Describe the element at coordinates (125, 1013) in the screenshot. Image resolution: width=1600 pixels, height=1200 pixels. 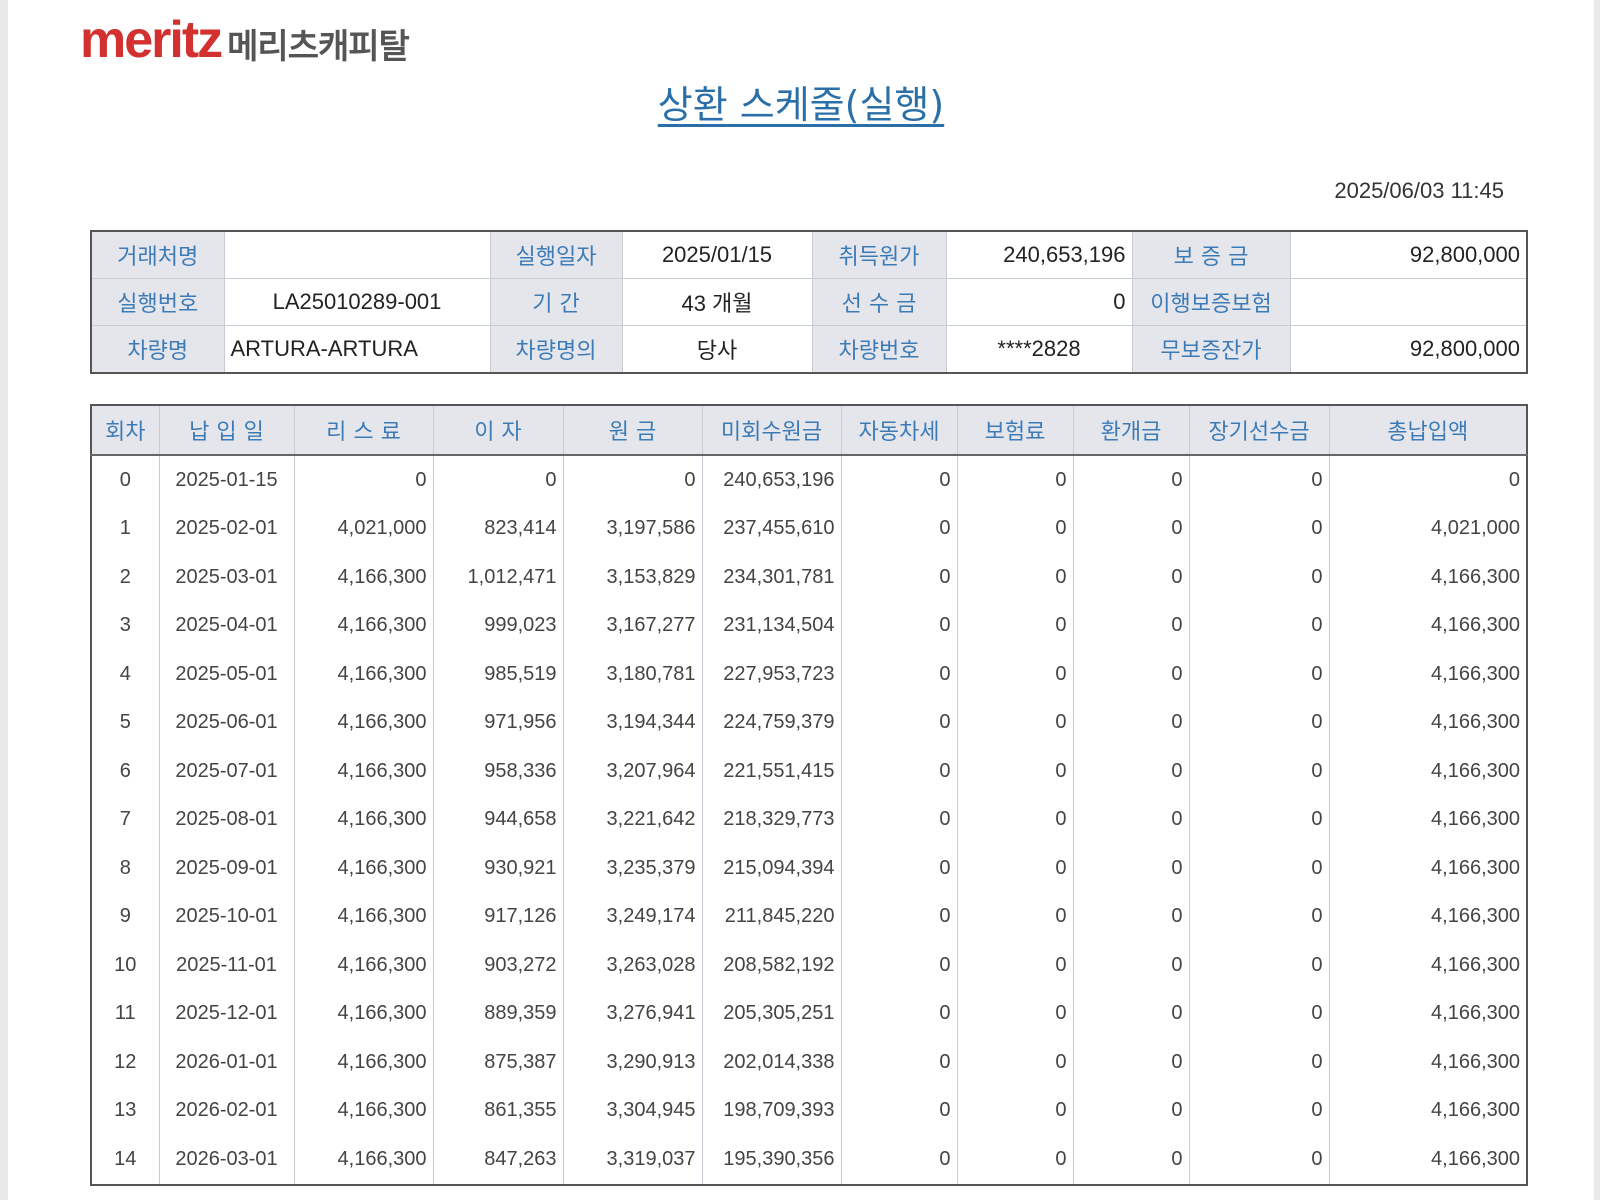
I see `table-cell: 11` at that location.